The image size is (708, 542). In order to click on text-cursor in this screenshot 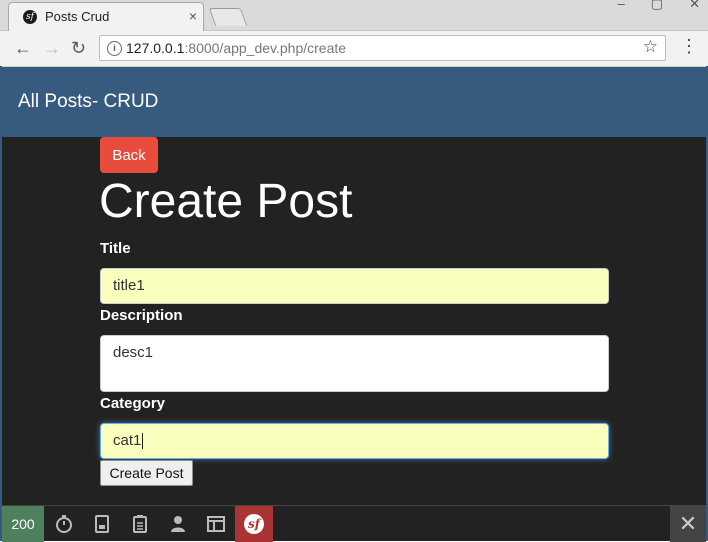, I will do `click(143, 441)`.